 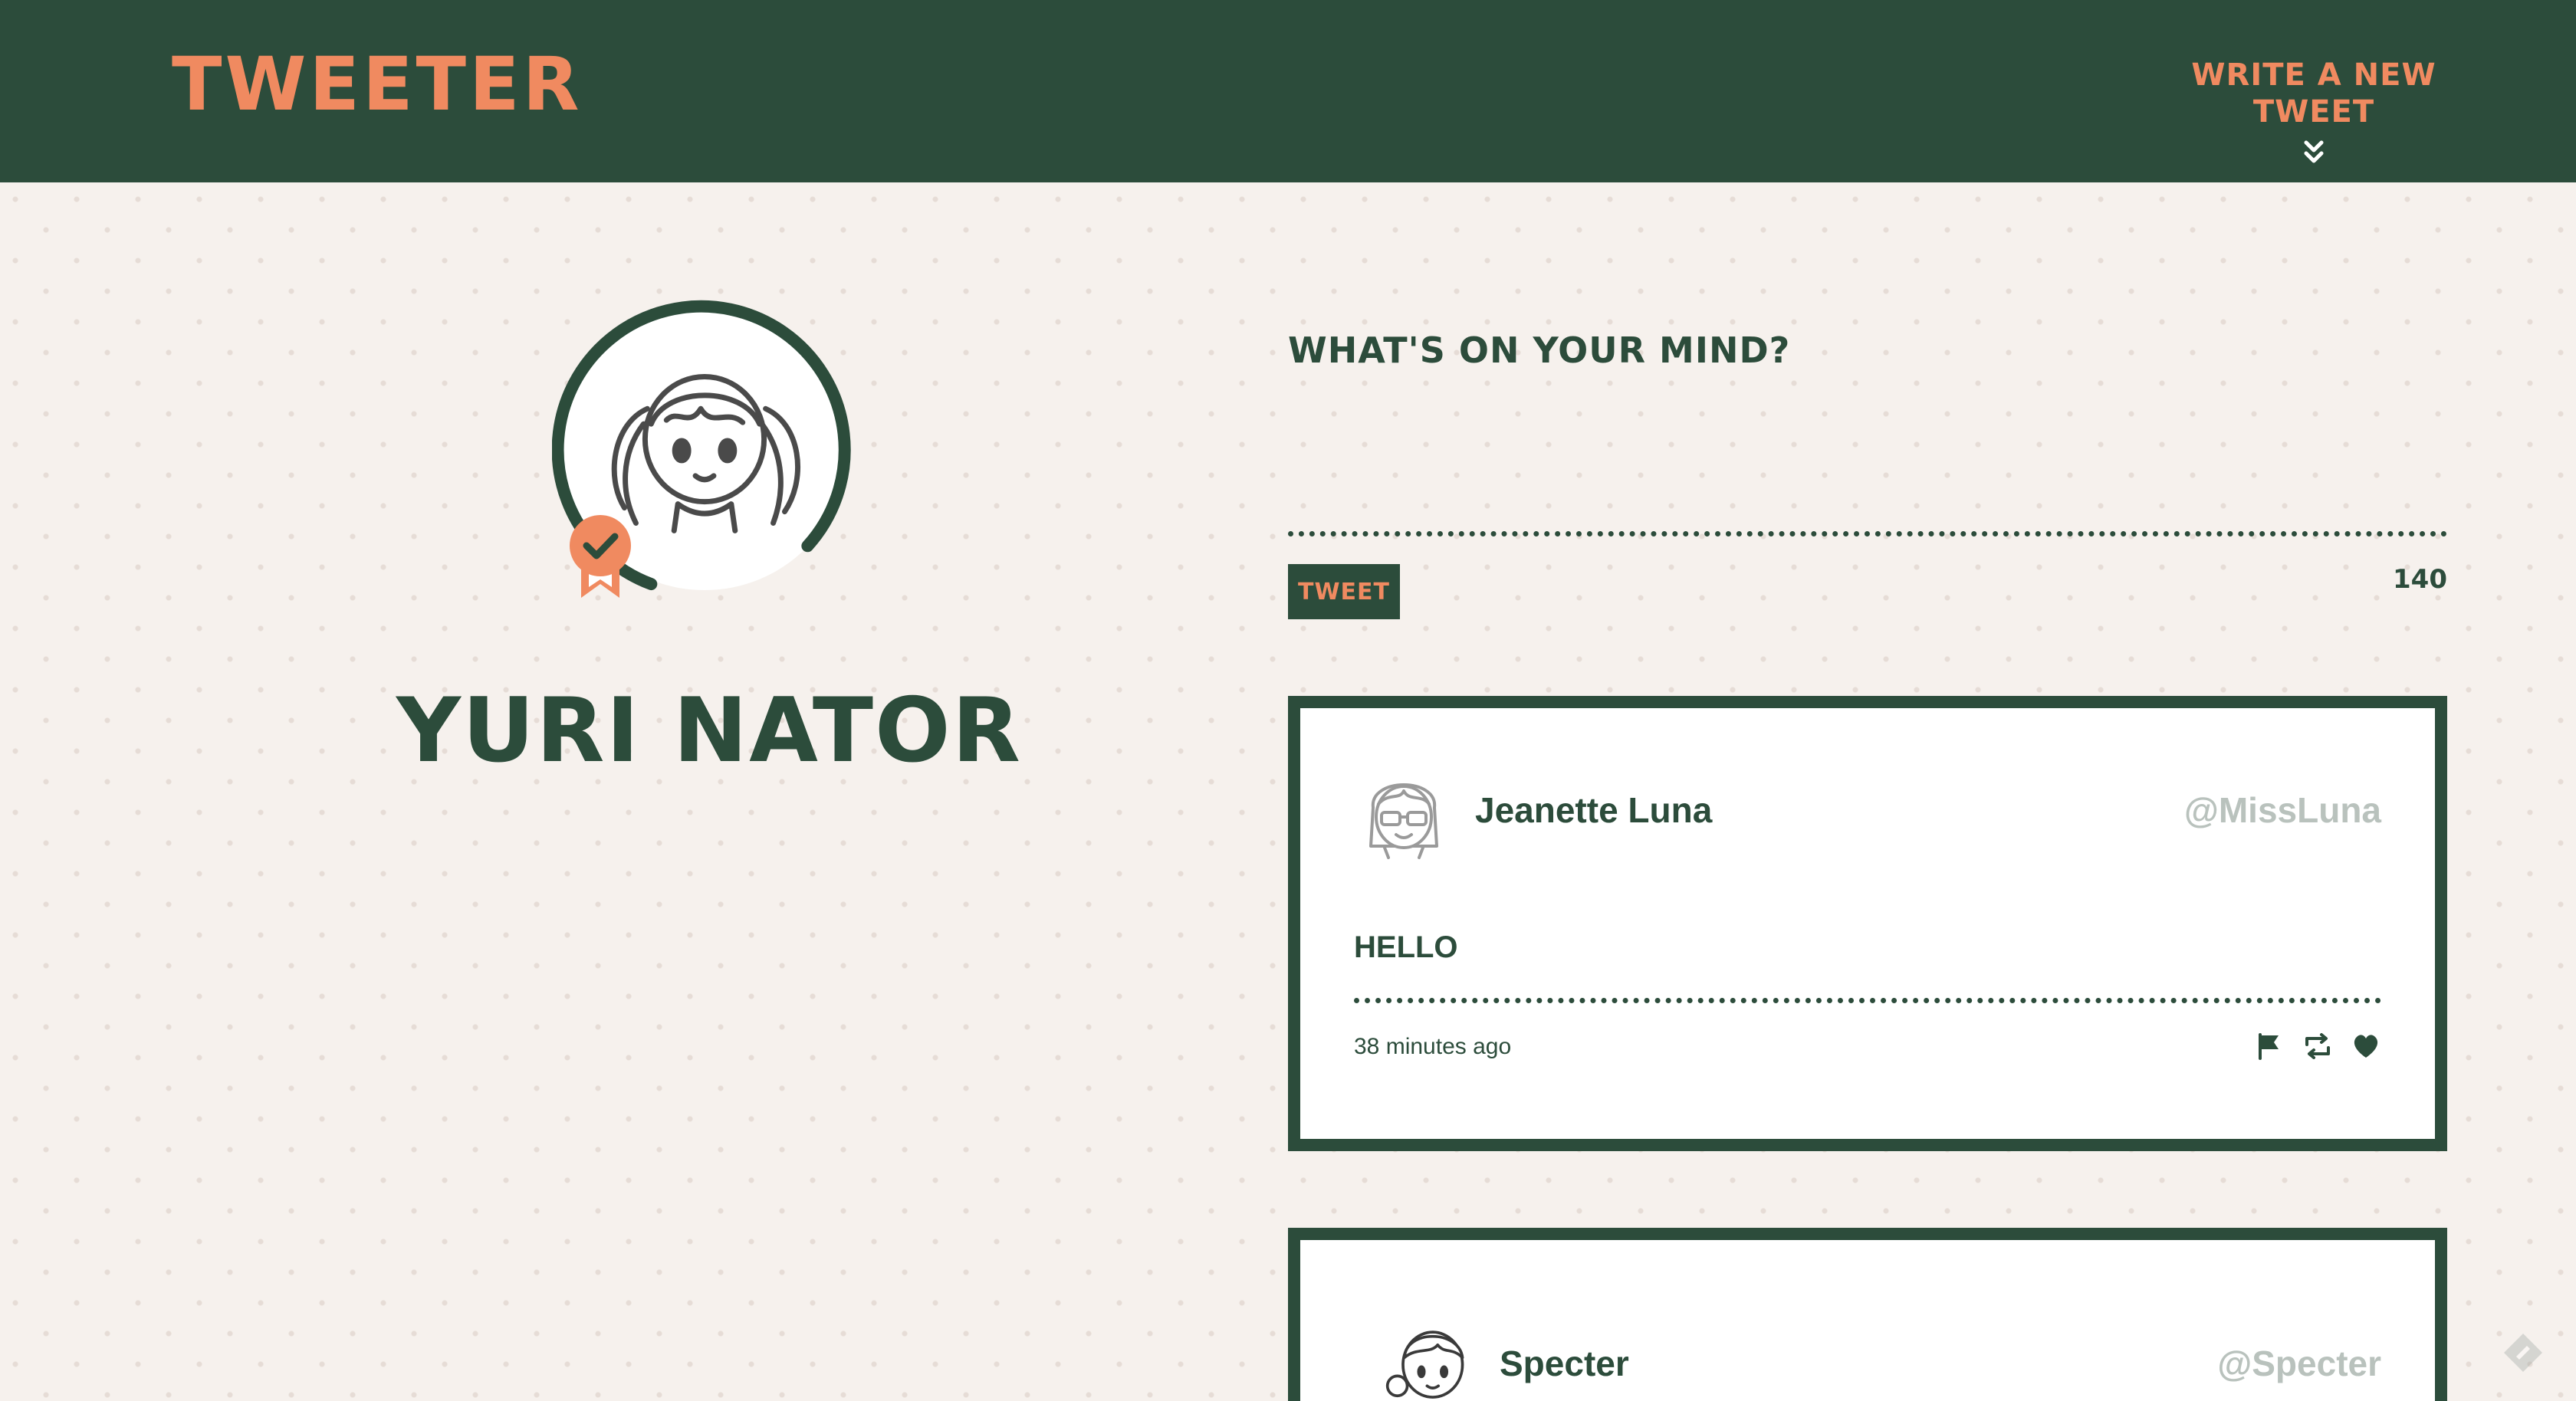 I want to click on tweet-body: HELLO, so click(x=1406, y=947).